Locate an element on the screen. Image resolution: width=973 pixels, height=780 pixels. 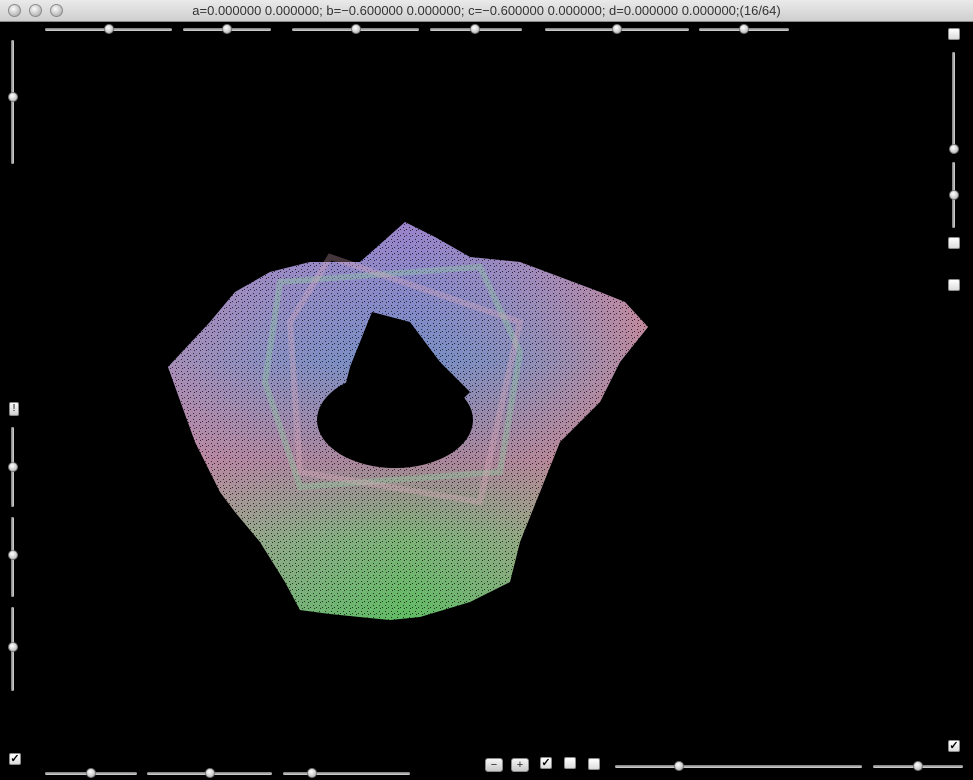
bottom-checkbox-1: ✓ is located at coordinates (546, 763).